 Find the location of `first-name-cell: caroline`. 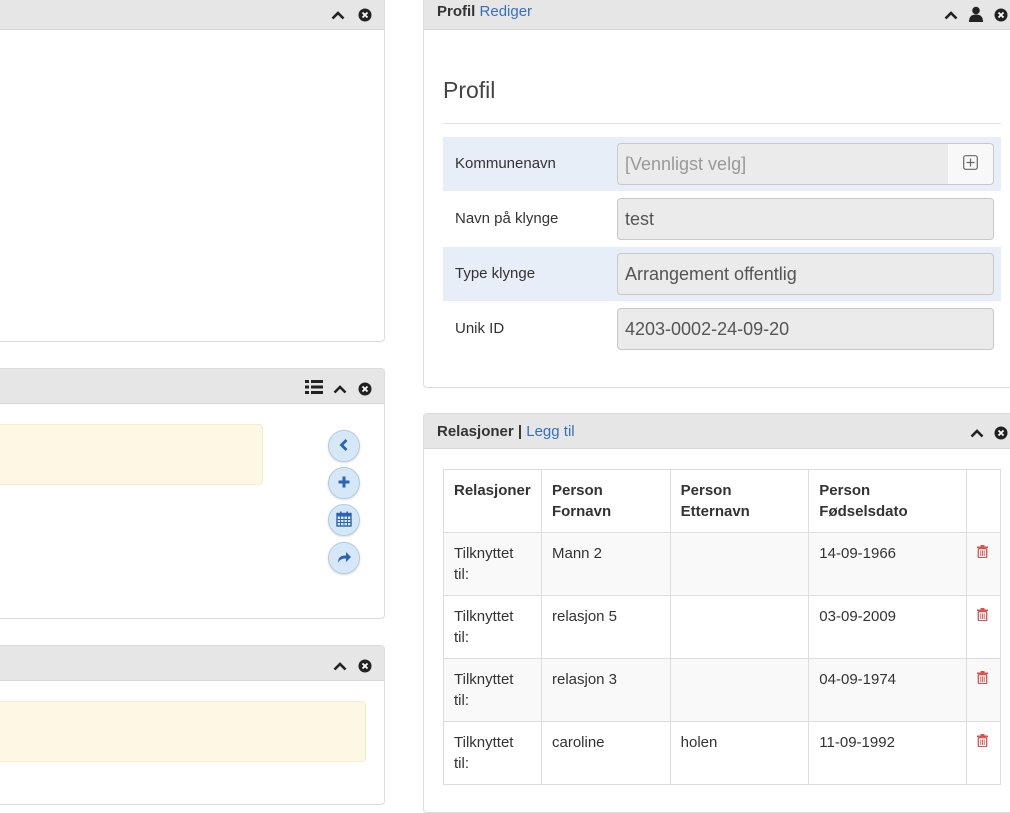

first-name-cell: caroline is located at coordinates (605, 753).